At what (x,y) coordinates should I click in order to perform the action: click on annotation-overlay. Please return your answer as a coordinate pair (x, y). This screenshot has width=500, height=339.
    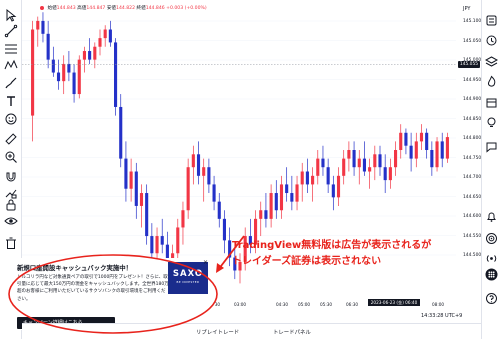
    Looking at the image, I should click on (126, 284).